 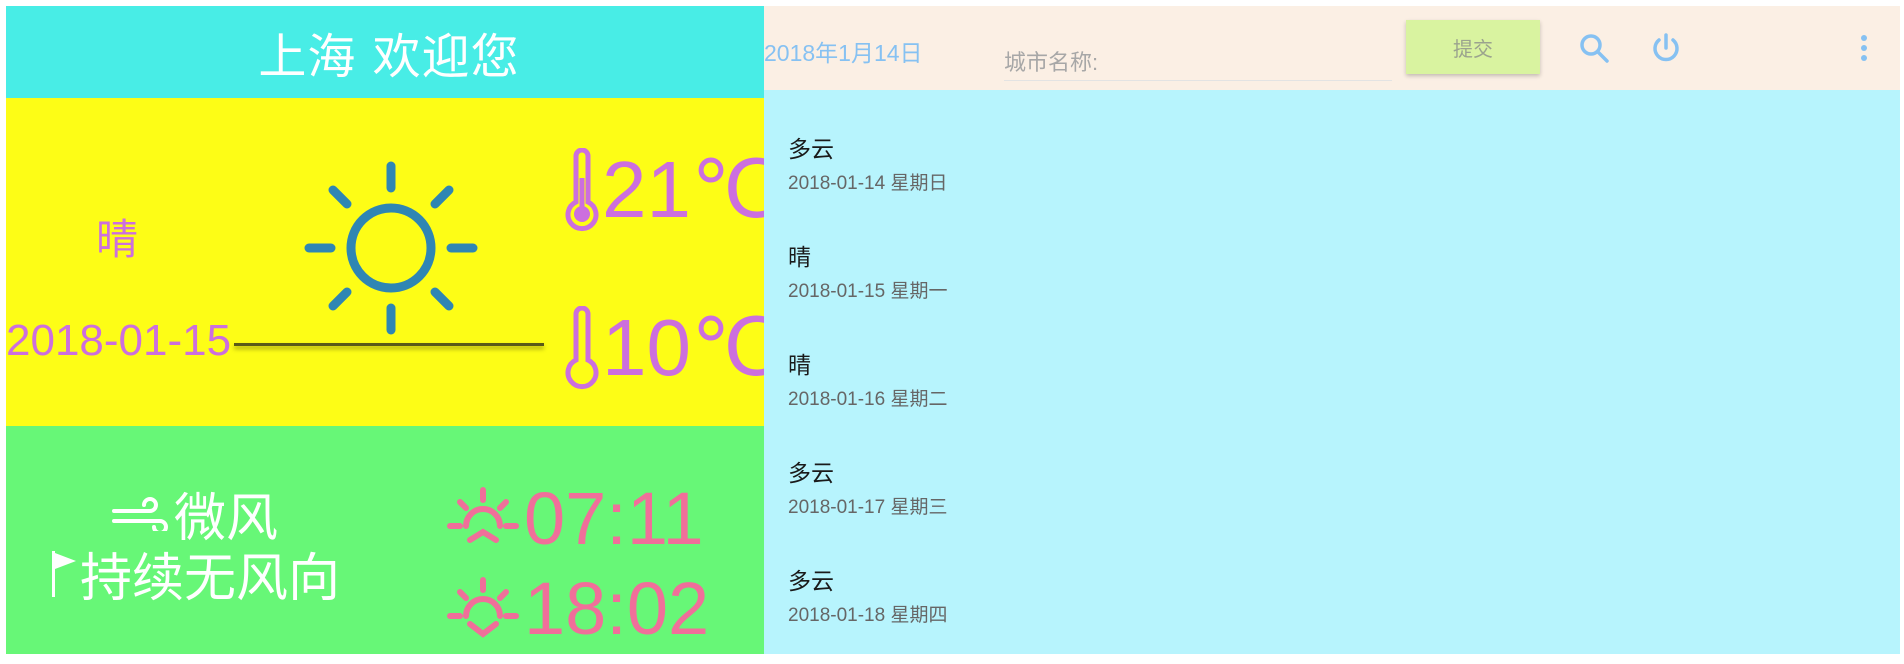 I want to click on wind-direction: 持续无风向, so click(x=195, y=573).